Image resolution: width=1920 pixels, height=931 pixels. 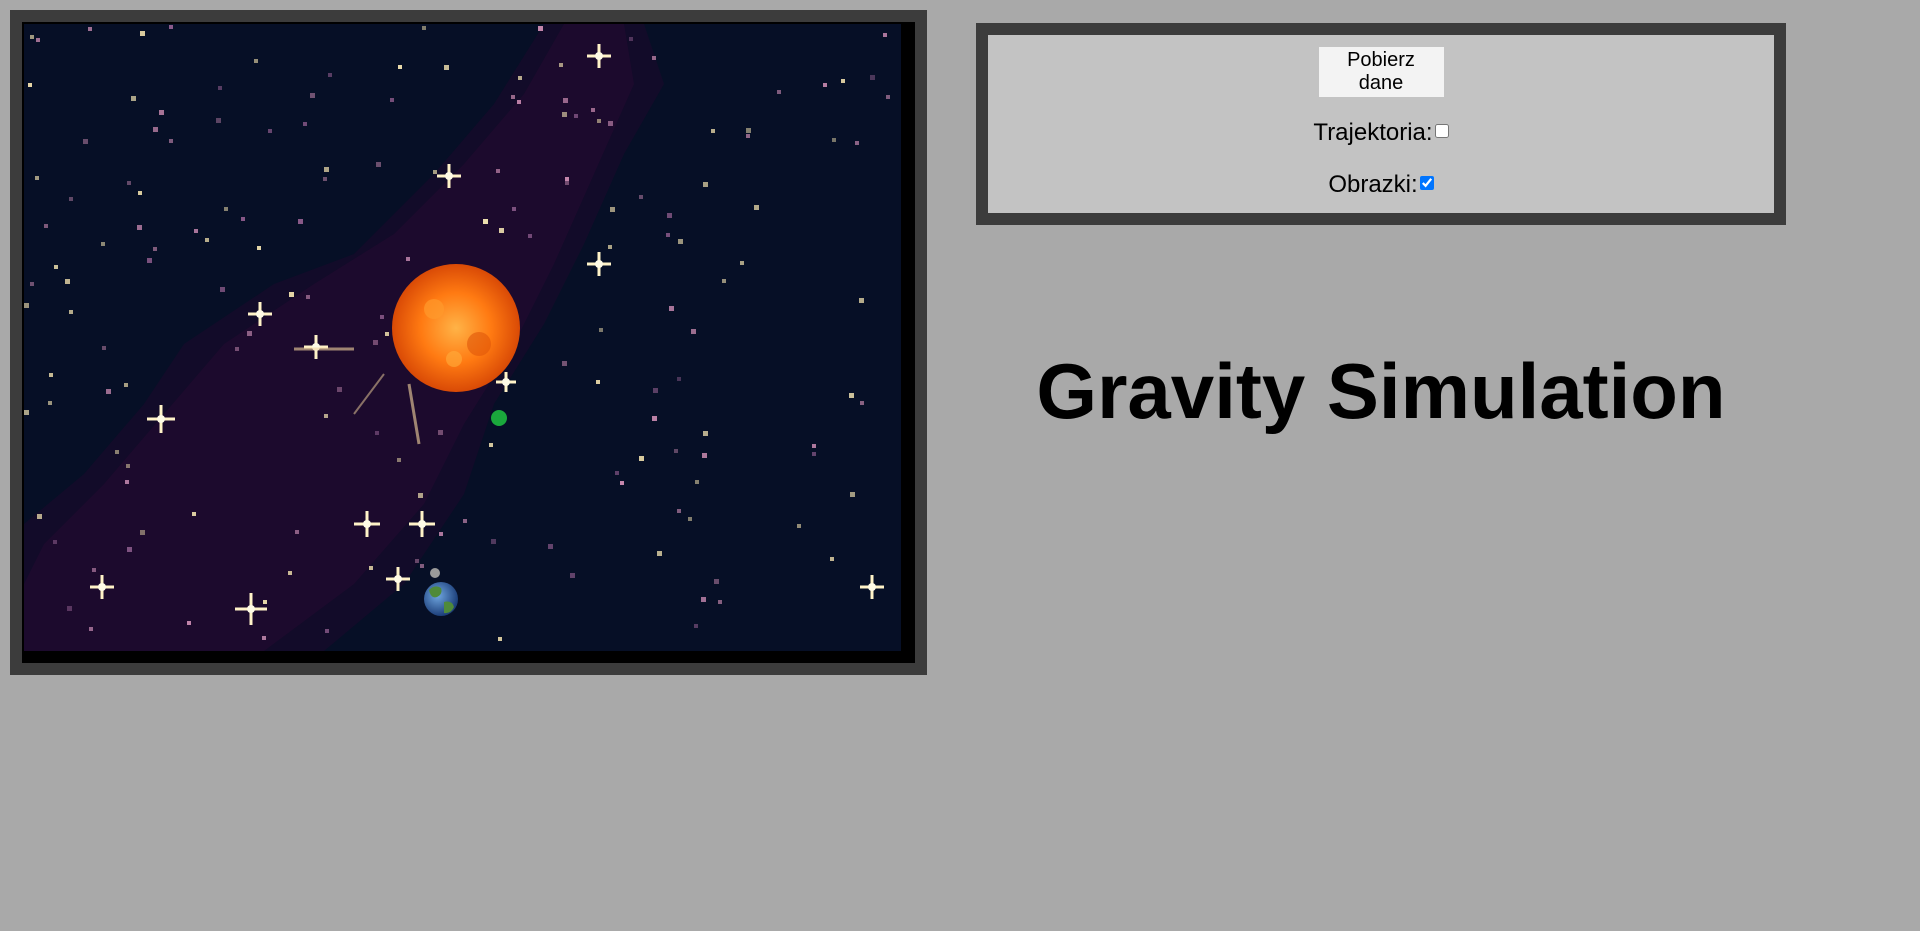 What do you see at coordinates (1373, 184) in the screenshot?
I see `images-label: Obrazki:` at bounding box center [1373, 184].